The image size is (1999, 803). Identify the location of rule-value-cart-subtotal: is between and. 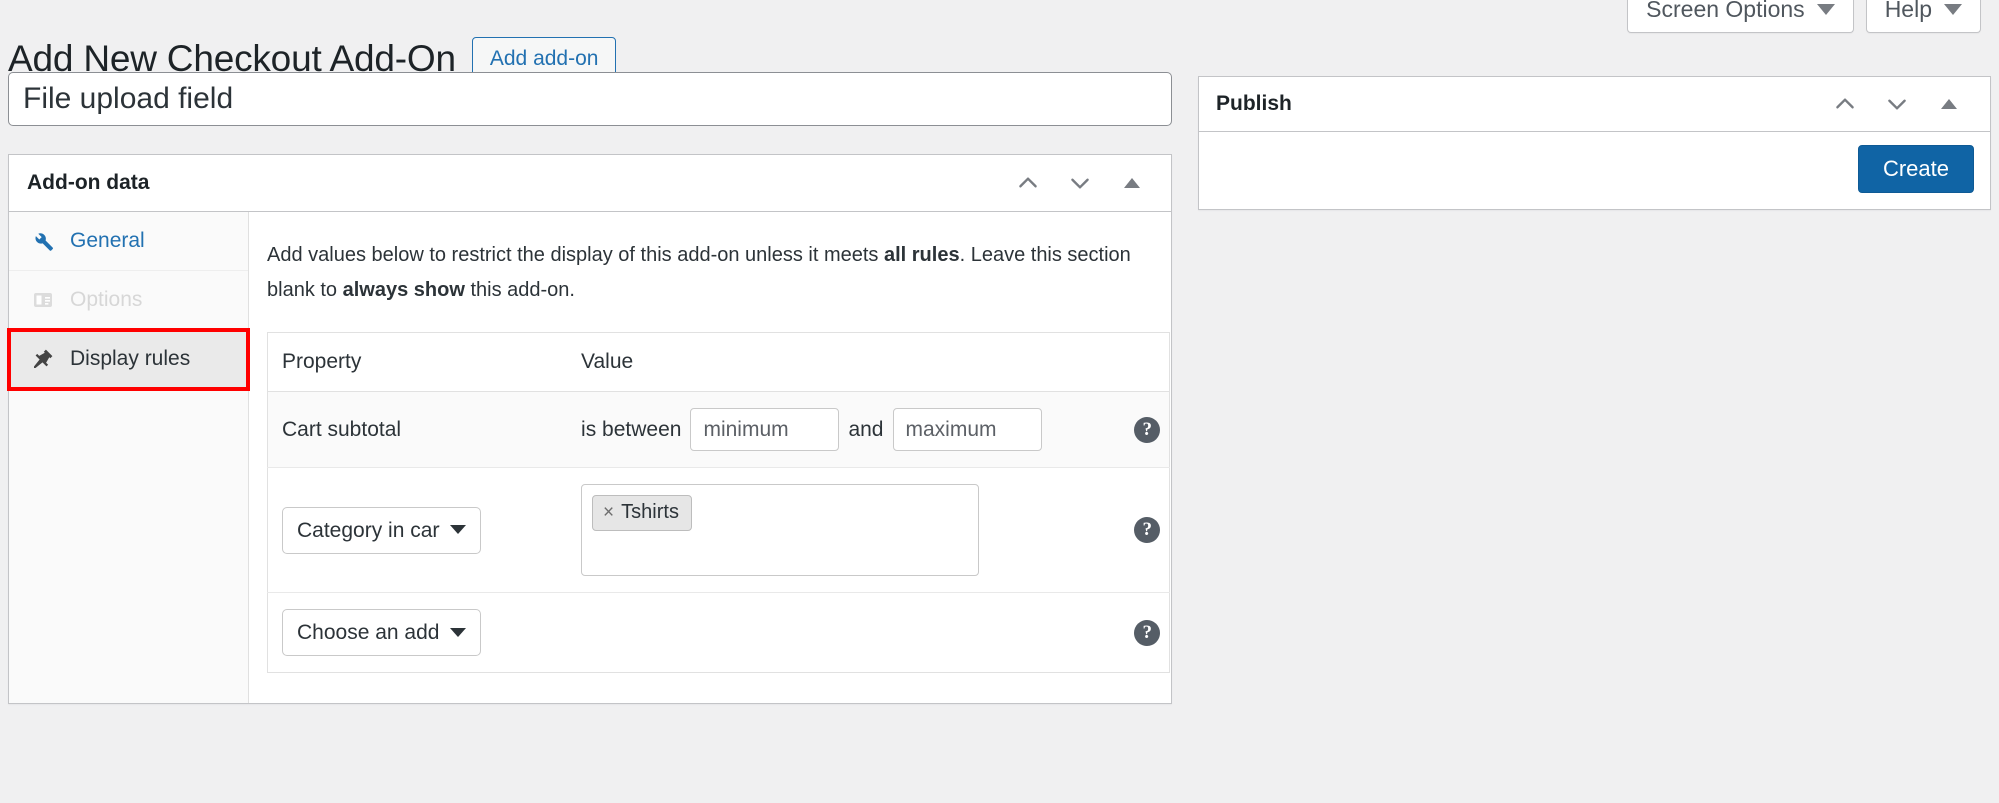
(839, 430).